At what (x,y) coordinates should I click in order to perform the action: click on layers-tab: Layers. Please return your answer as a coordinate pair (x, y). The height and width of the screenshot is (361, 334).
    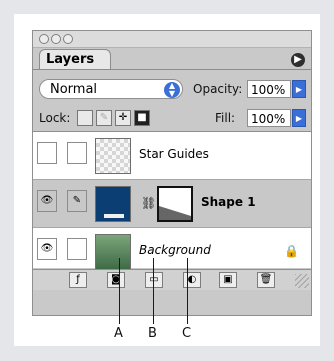
    Looking at the image, I should click on (75, 59).